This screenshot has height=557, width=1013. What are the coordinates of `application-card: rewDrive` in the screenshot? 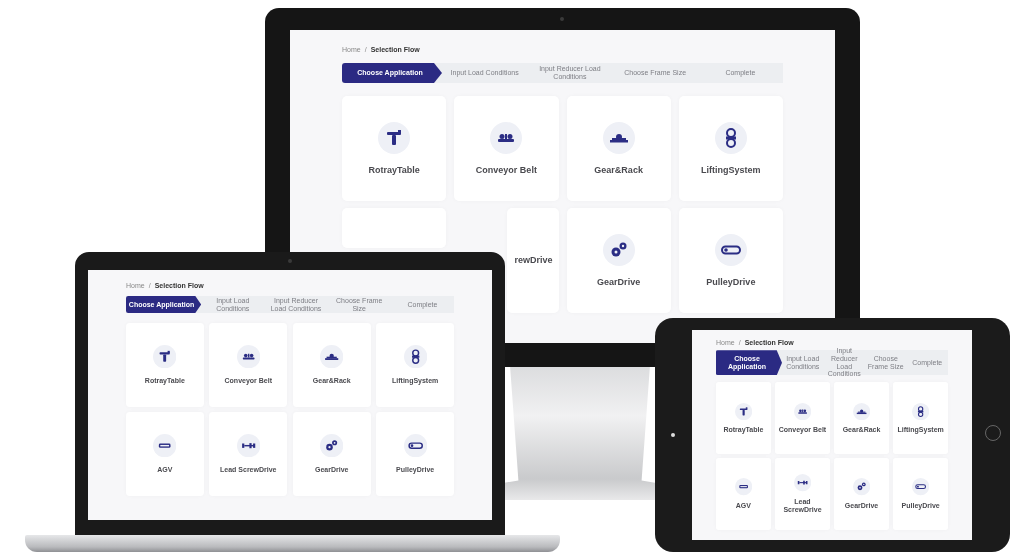 It's located at (532, 260).